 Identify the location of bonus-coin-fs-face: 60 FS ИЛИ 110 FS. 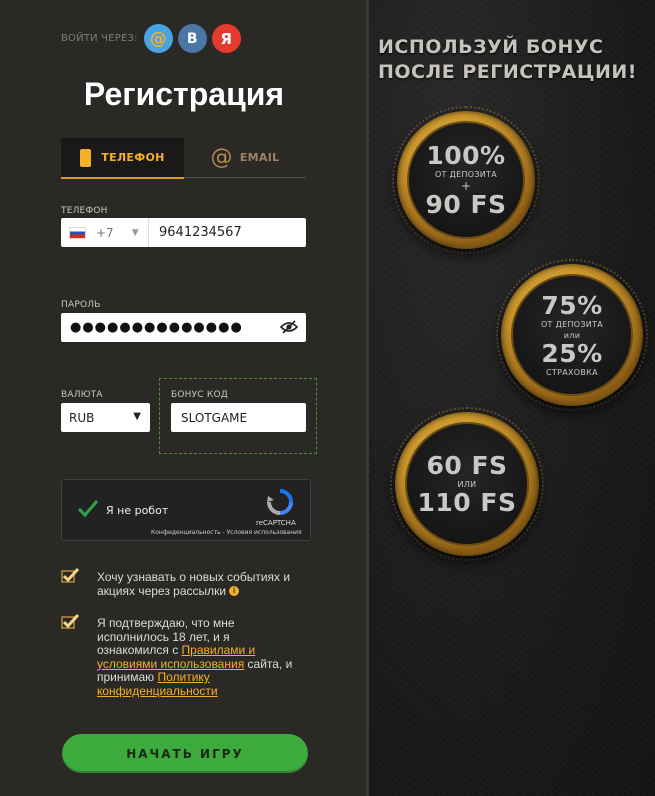
(467, 484).